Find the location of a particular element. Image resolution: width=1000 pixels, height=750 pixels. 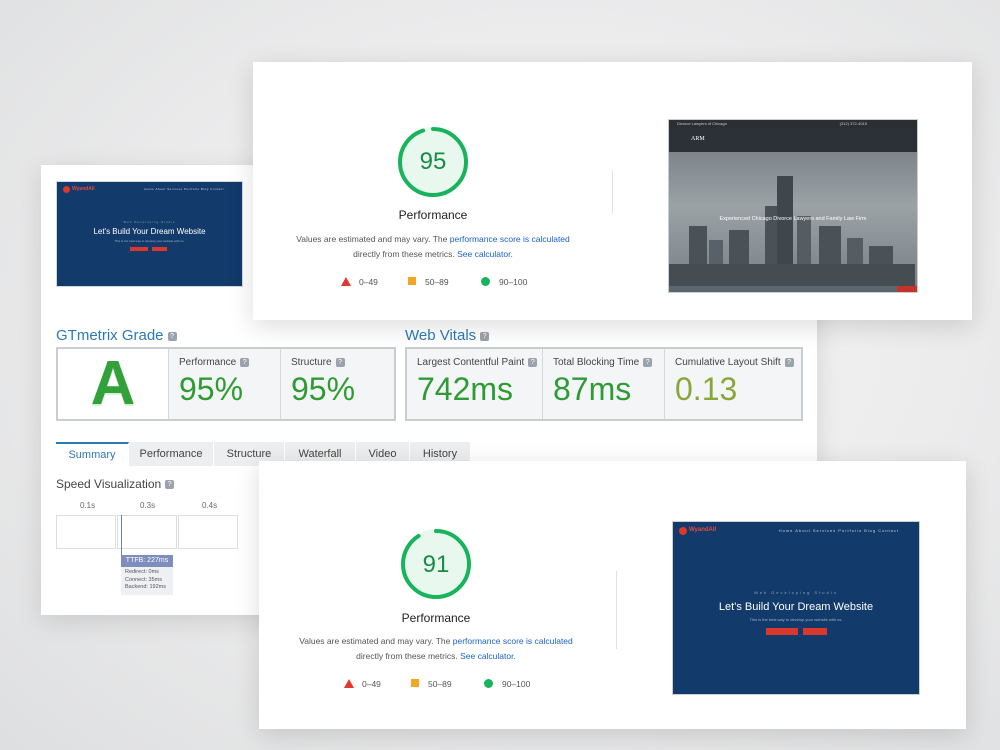

grade-box: A Performance? 95% Structure? 95% is located at coordinates (226, 384).